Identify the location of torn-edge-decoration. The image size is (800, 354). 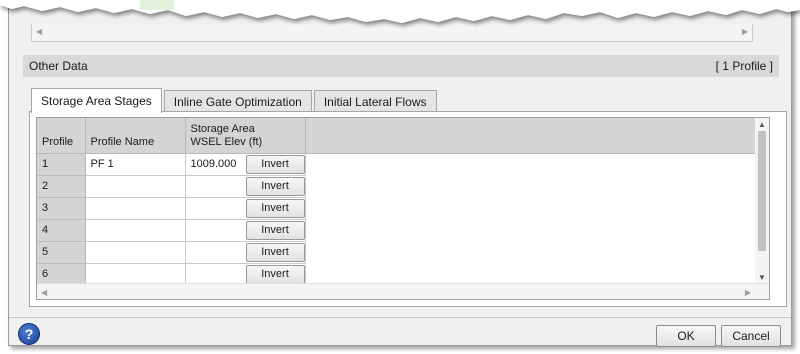
(400, 11).